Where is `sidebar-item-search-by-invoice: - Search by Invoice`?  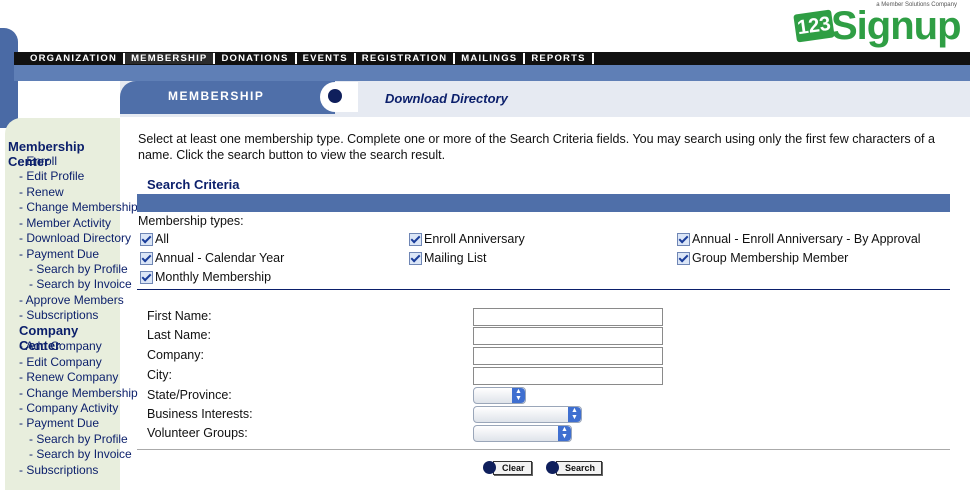 sidebar-item-search-by-invoice: - Search by Invoice is located at coordinates (80, 284).